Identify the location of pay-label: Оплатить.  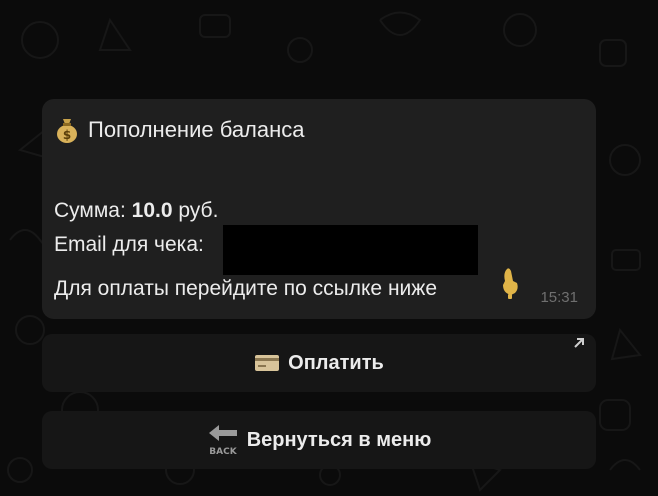
(336, 362).